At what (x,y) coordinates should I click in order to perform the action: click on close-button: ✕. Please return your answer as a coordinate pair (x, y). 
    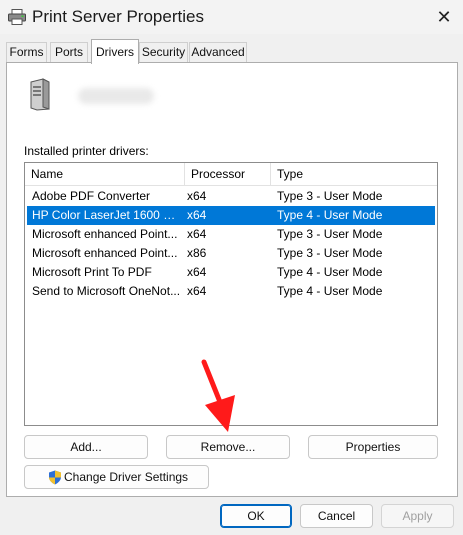
    Looking at the image, I should click on (444, 17).